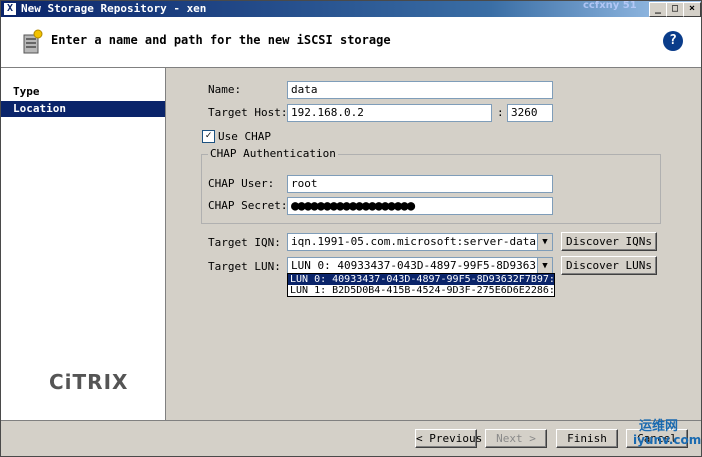  What do you see at coordinates (673, 41) in the screenshot?
I see `help-icon: ?` at bounding box center [673, 41].